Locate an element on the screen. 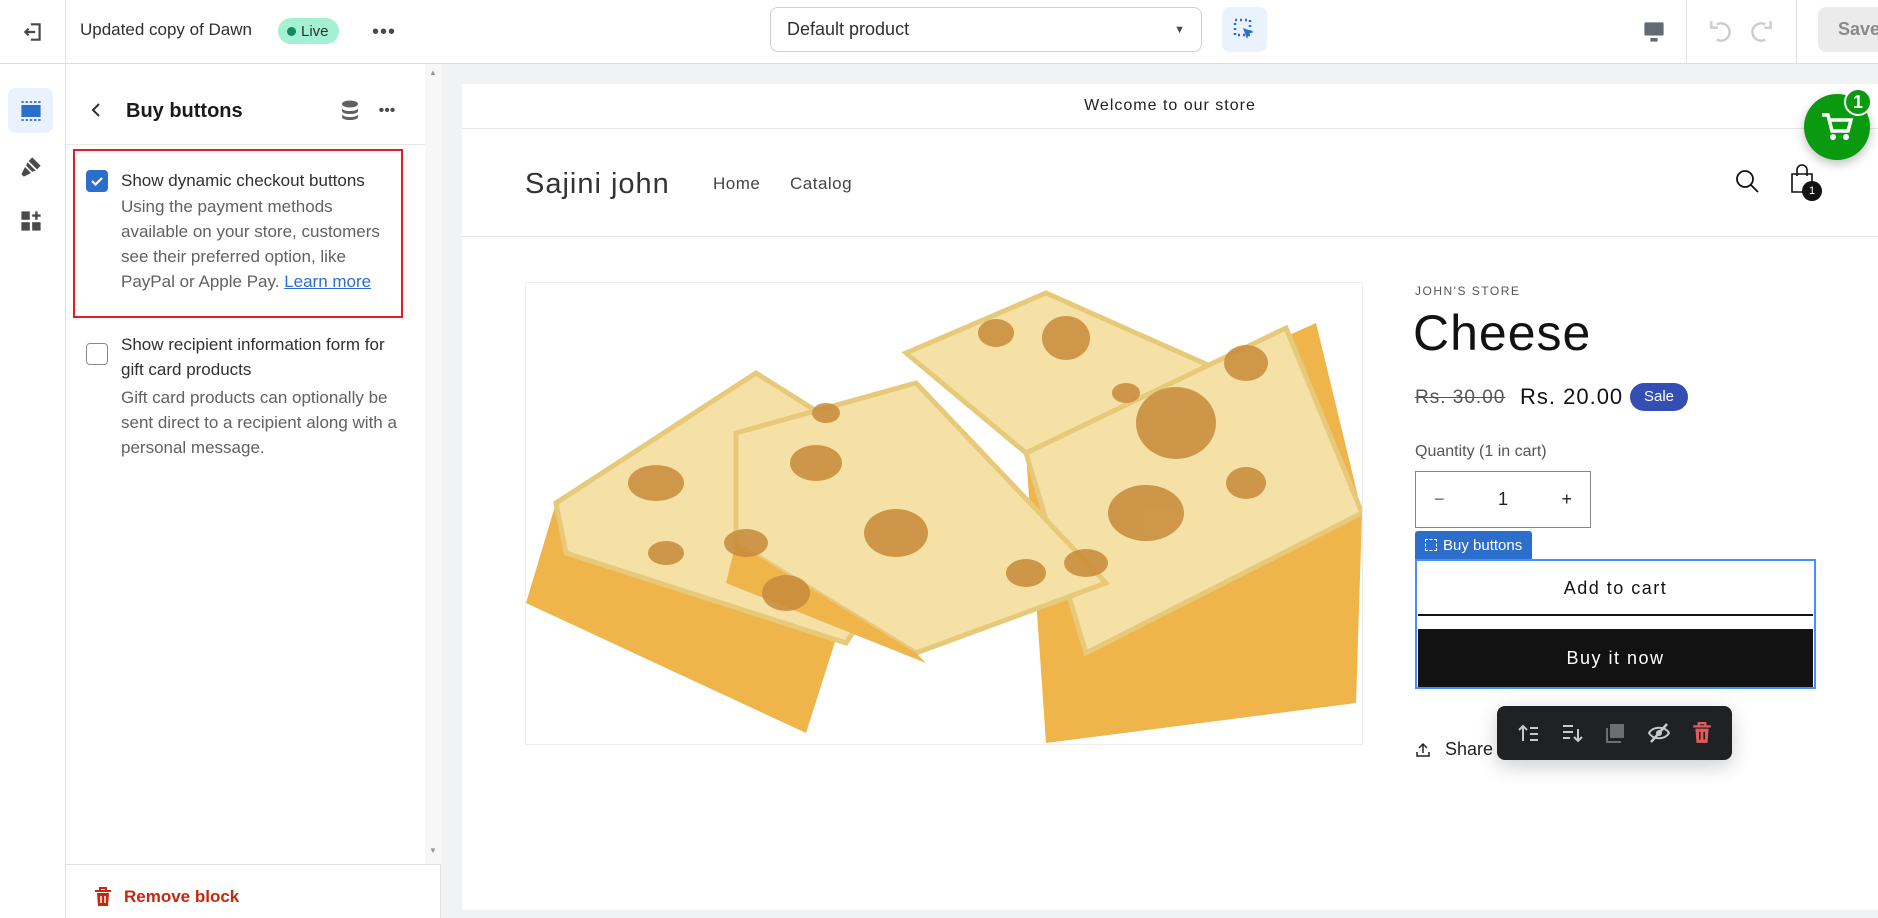 The height and width of the screenshot is (918, 1878). delete-icon is located at coordinates (1702, 733).